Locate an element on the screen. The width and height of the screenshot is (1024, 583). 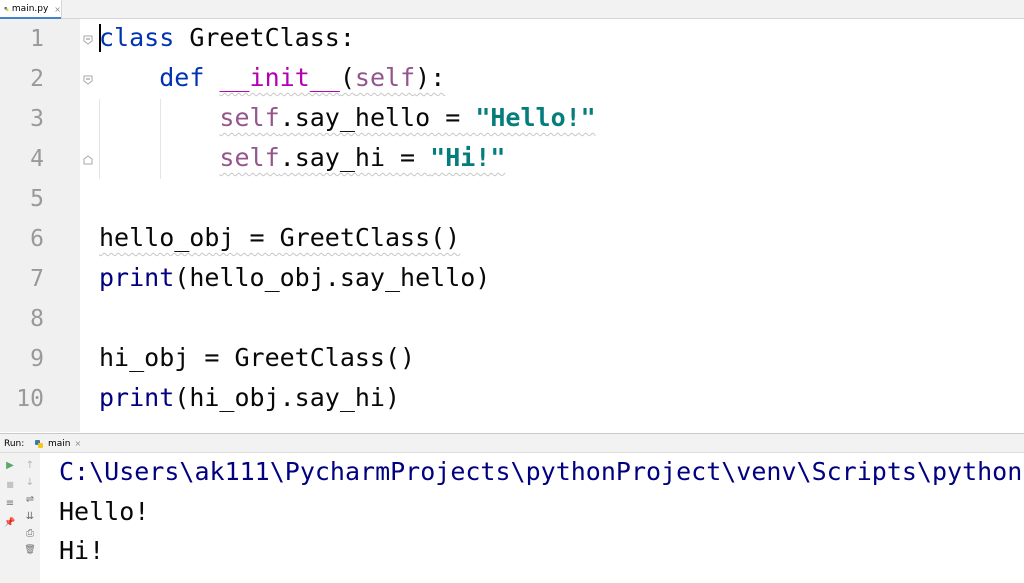
code-line: 1 class GreetClass: is located at coordinates (512, 39).